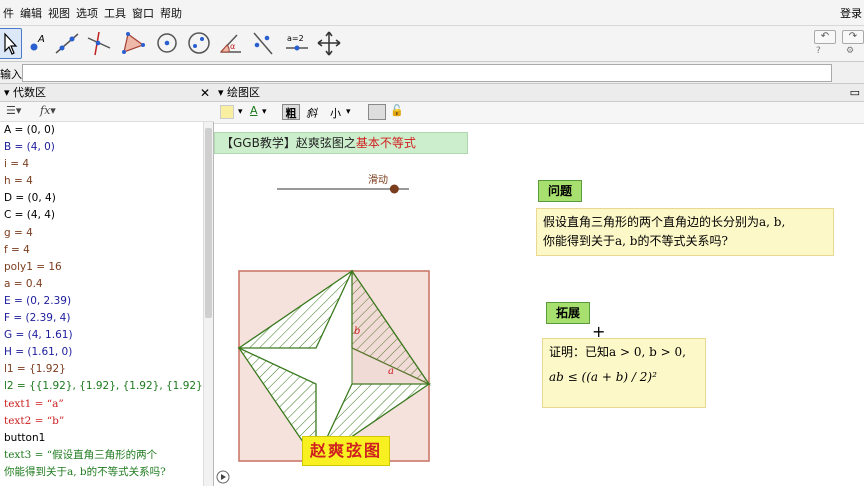 The width and height of the screenshot is (864, 486). What do you see at coordinates (171, 13) in the screenshot?
I see `menu-help: 帮助` at bounding box center [171, 13].